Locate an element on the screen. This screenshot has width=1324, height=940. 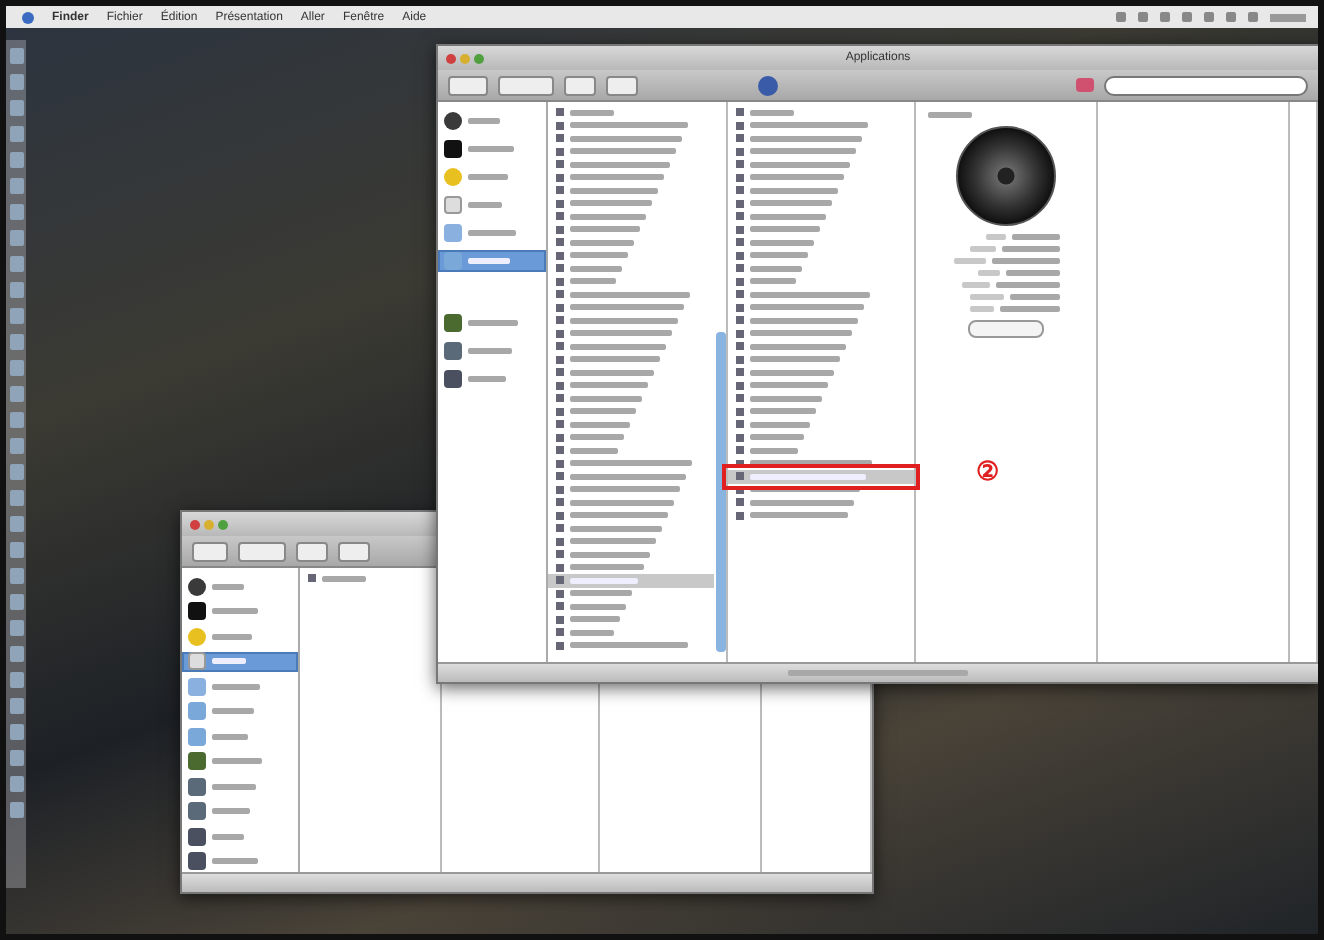
step-number: ② is located at coordinates (988, 471).